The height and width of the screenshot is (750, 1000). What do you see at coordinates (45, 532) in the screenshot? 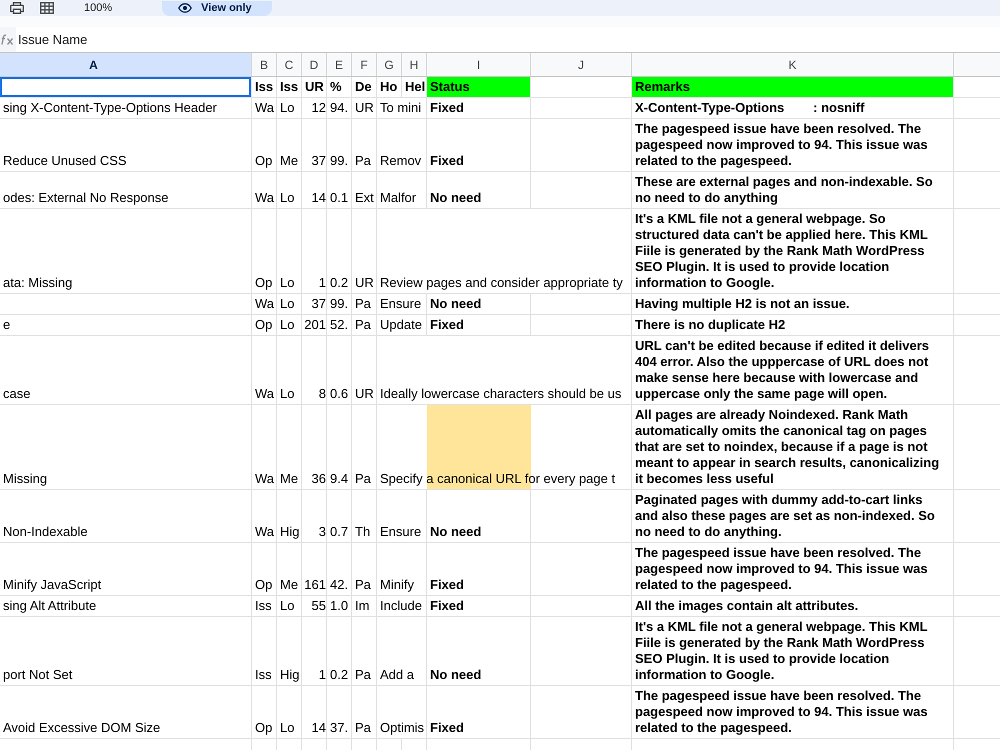
I see `cell-text: Non-Indexable` at bounding box center [45, 532].